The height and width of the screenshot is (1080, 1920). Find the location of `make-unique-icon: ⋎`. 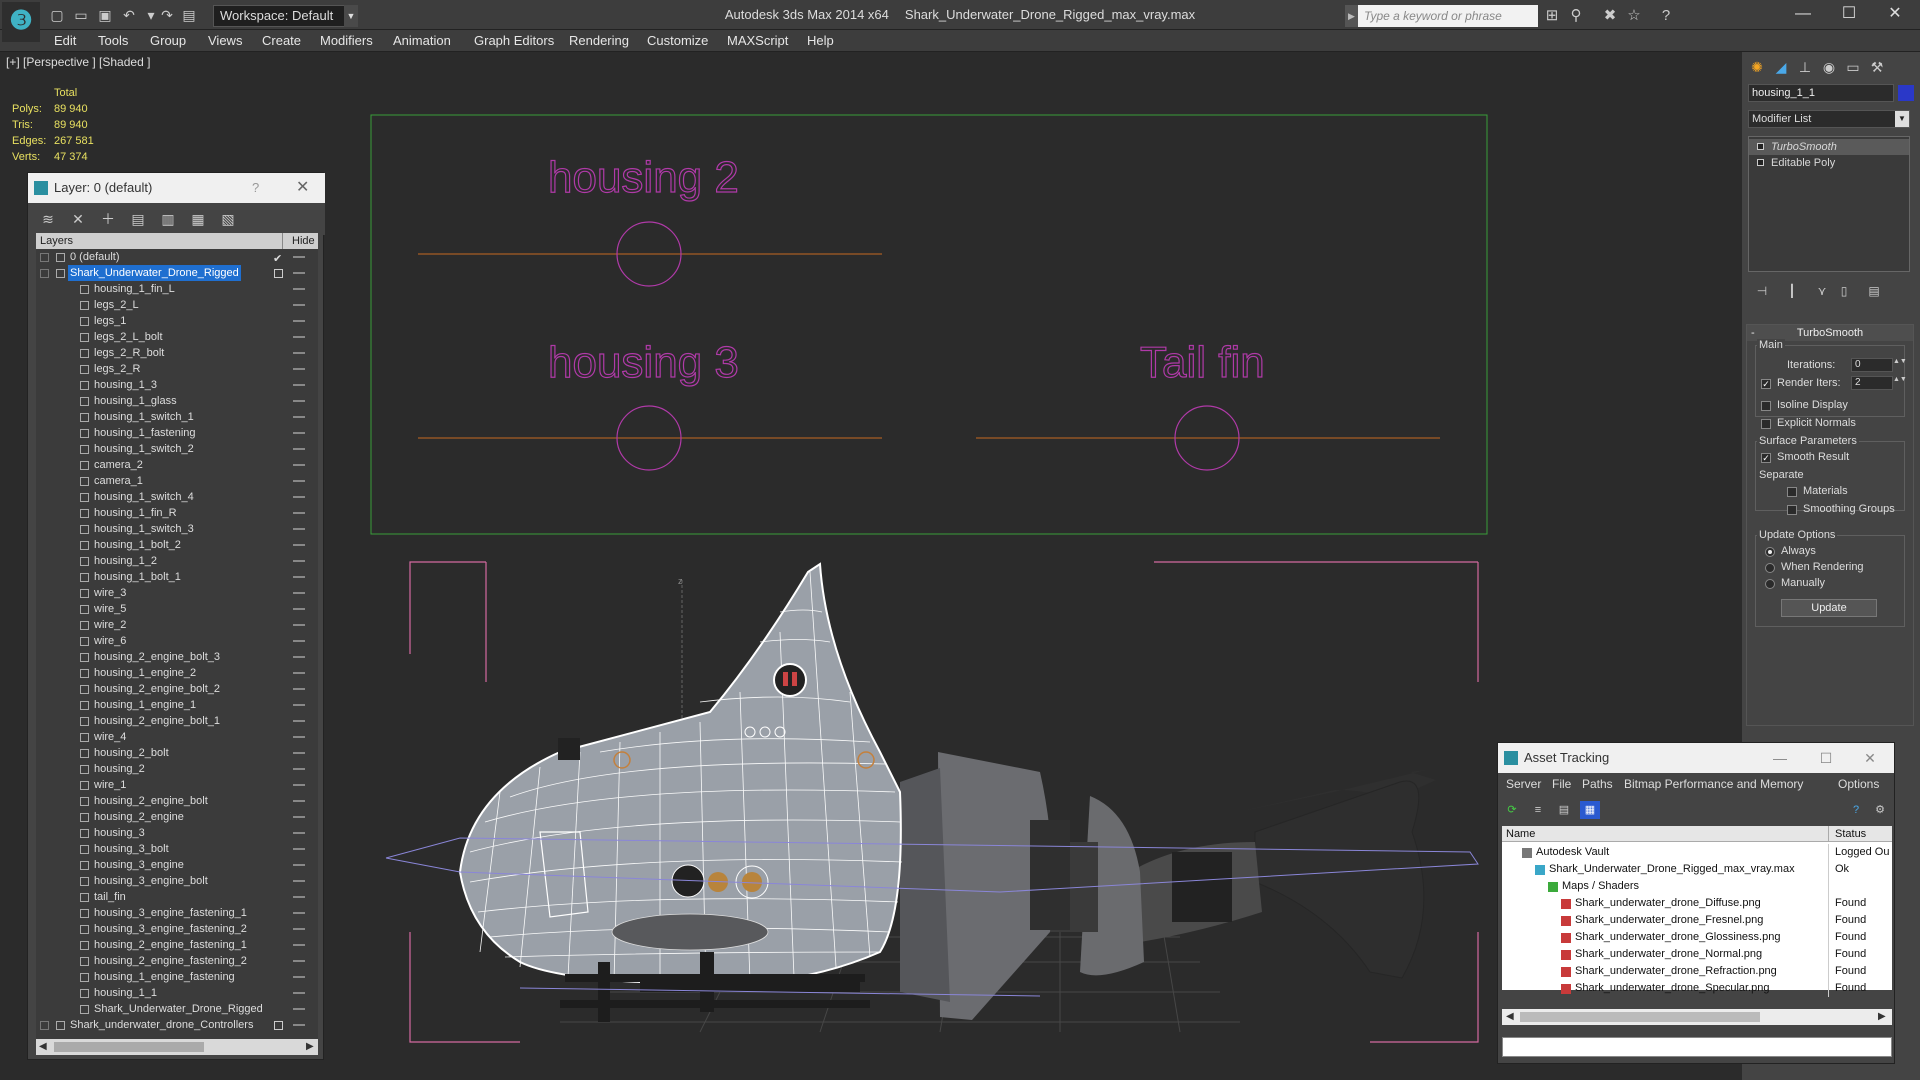

make-unique-icon: ⋎ is located at coordinates (1822, 291).